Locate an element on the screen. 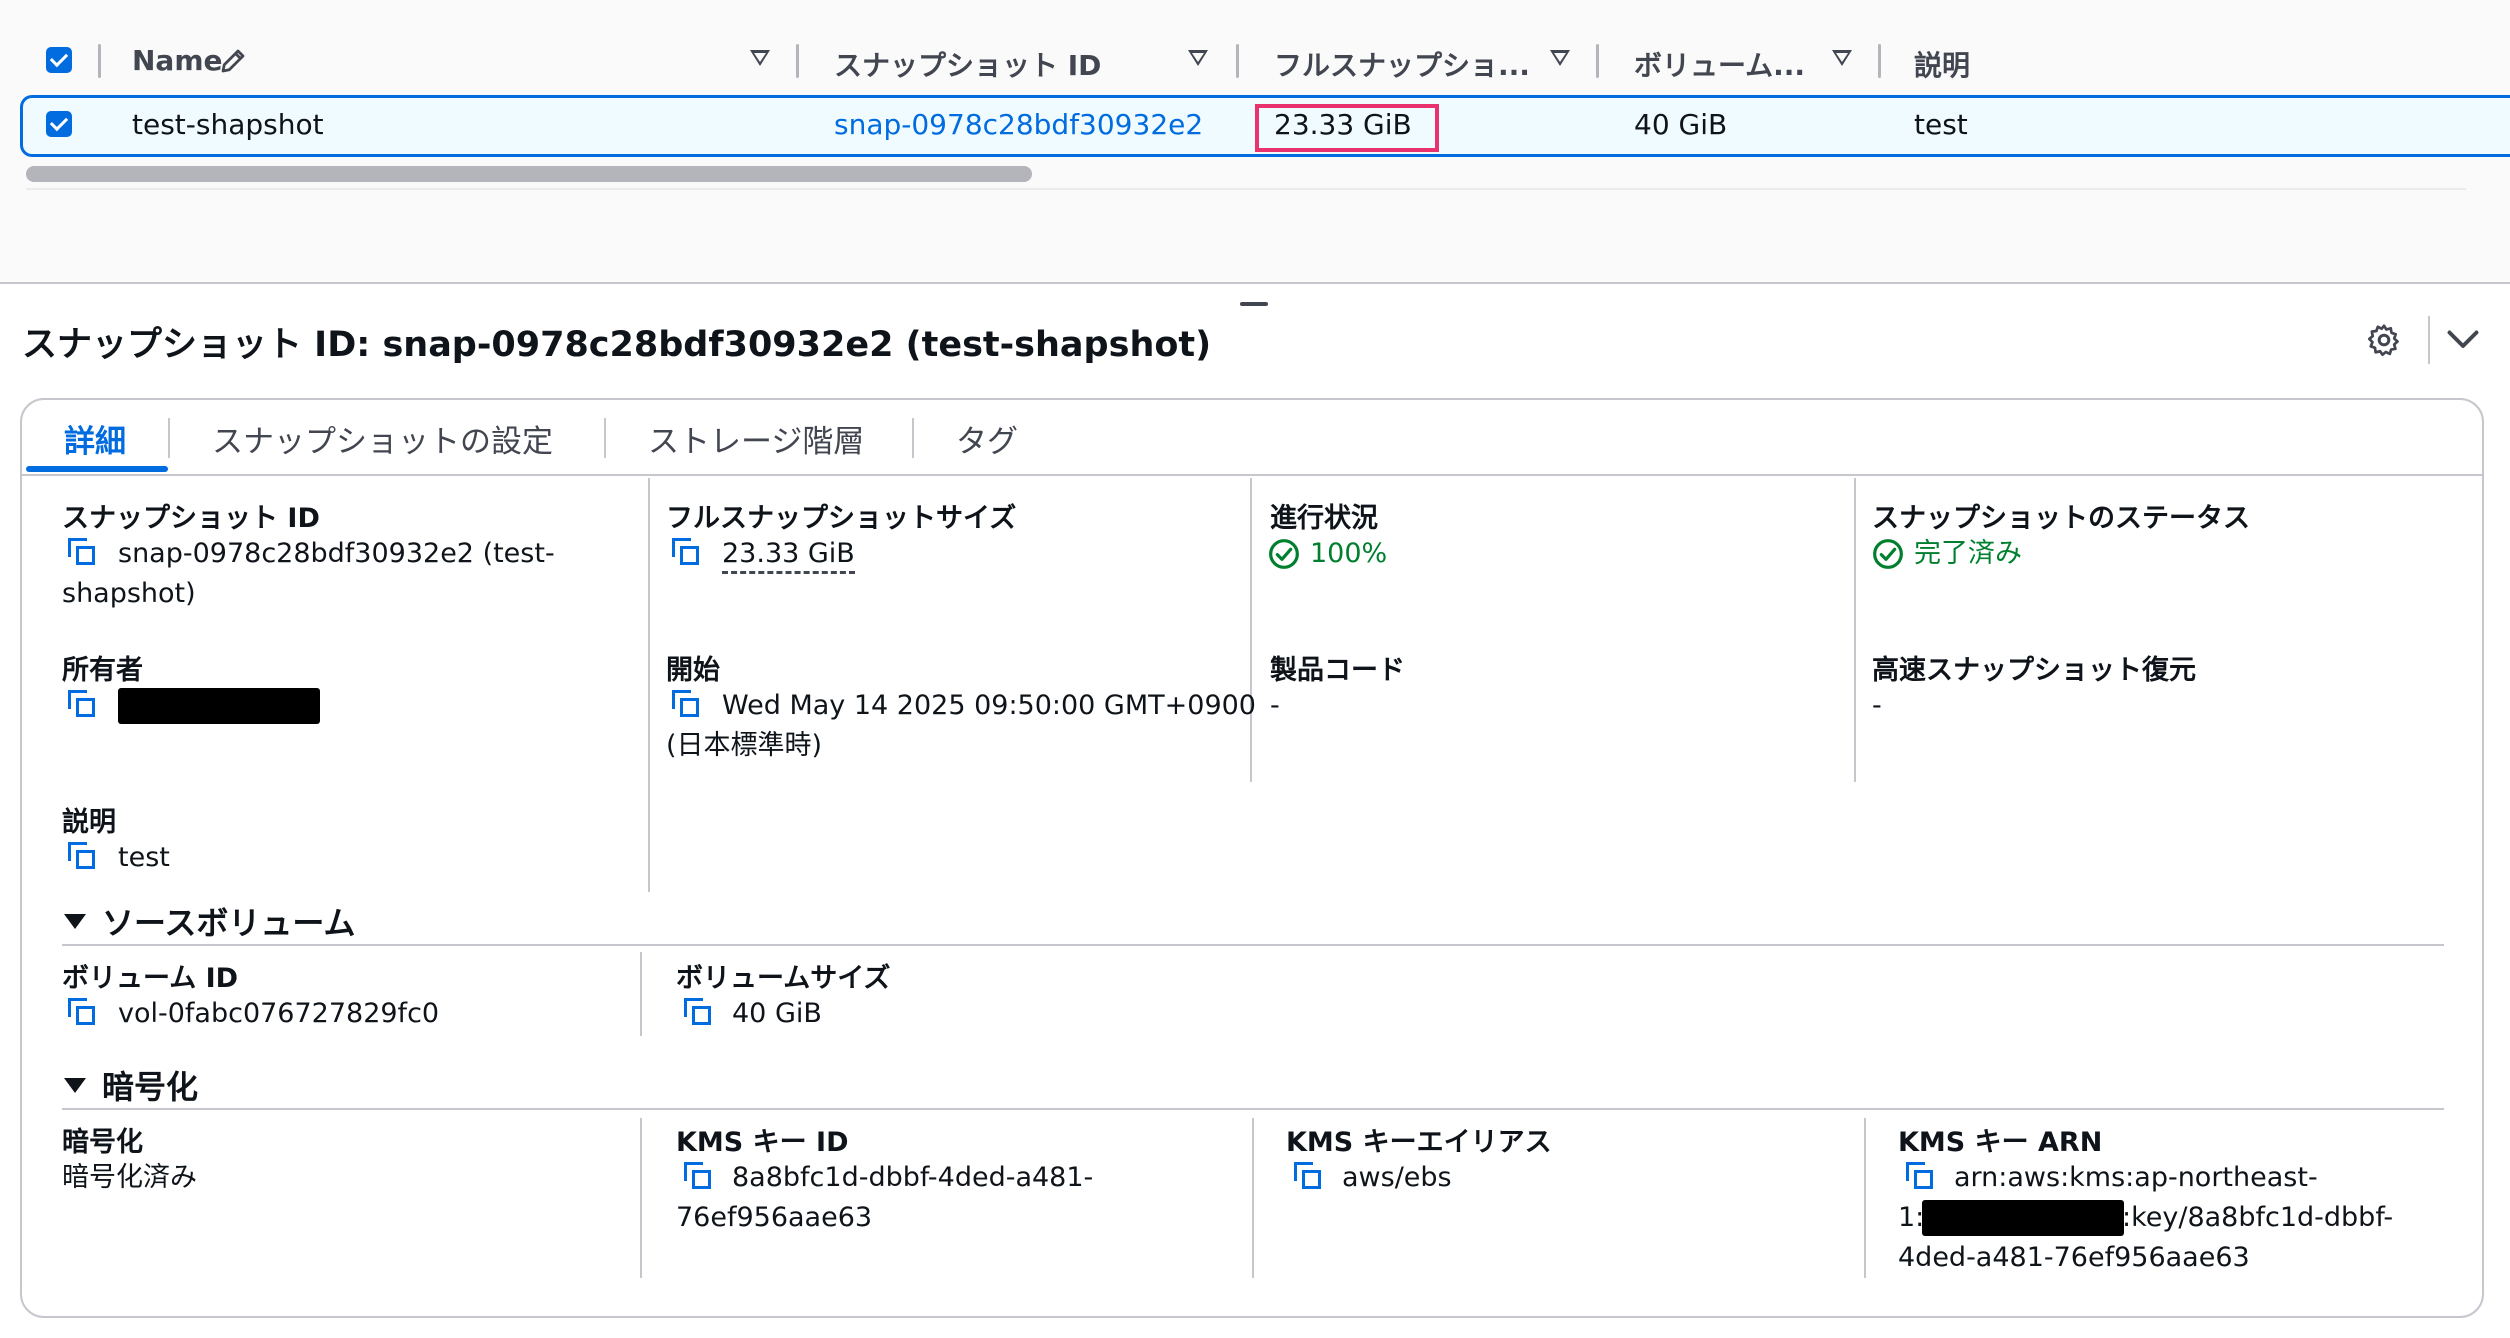 The width and height of the screenshot is (2510, 1338). fast-restore-value: - is located at coordinates (1877, 705).